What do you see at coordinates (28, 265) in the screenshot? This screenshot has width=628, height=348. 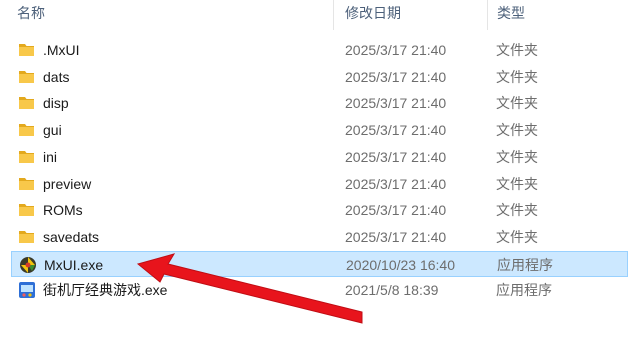 I see `mxui-app-icon` at bounding box center [28, 265].